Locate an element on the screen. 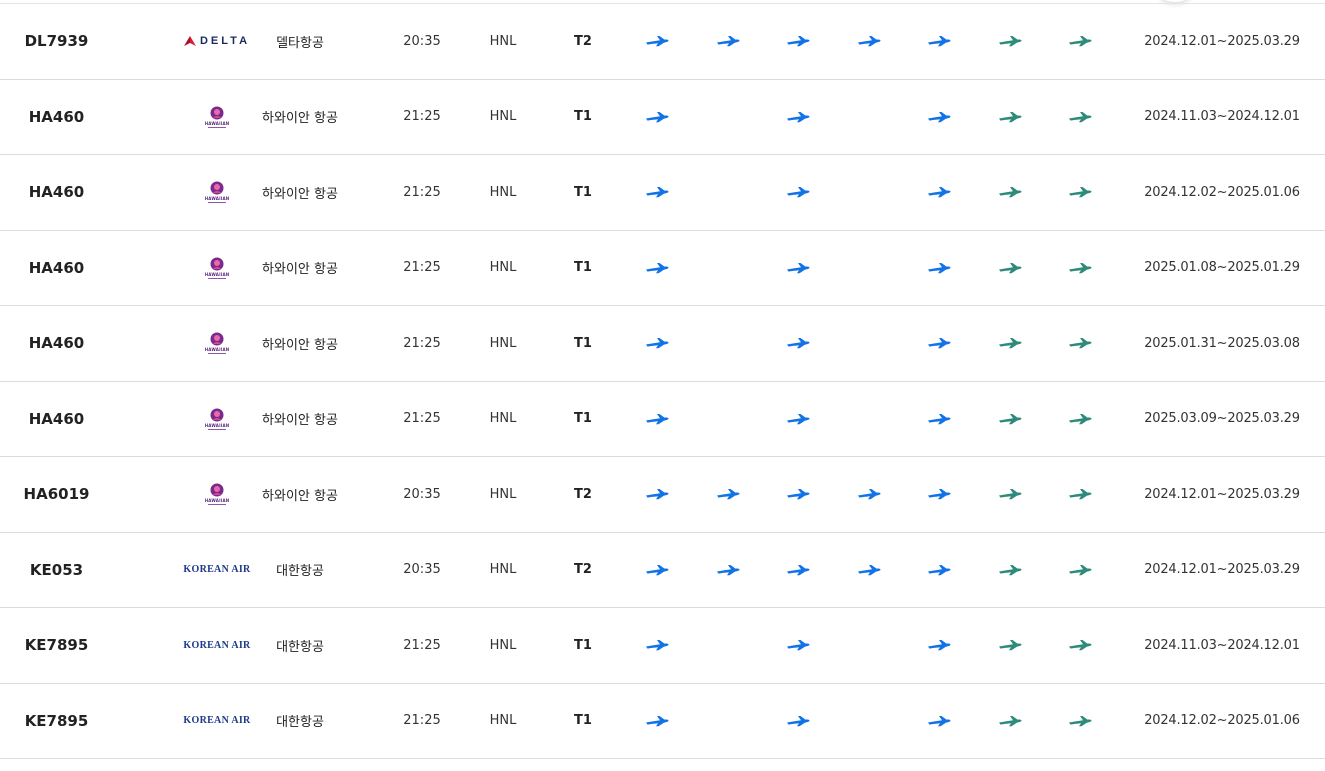 The image size is (1325, 771). terminal: T2 is located at coordinates (583, 494).